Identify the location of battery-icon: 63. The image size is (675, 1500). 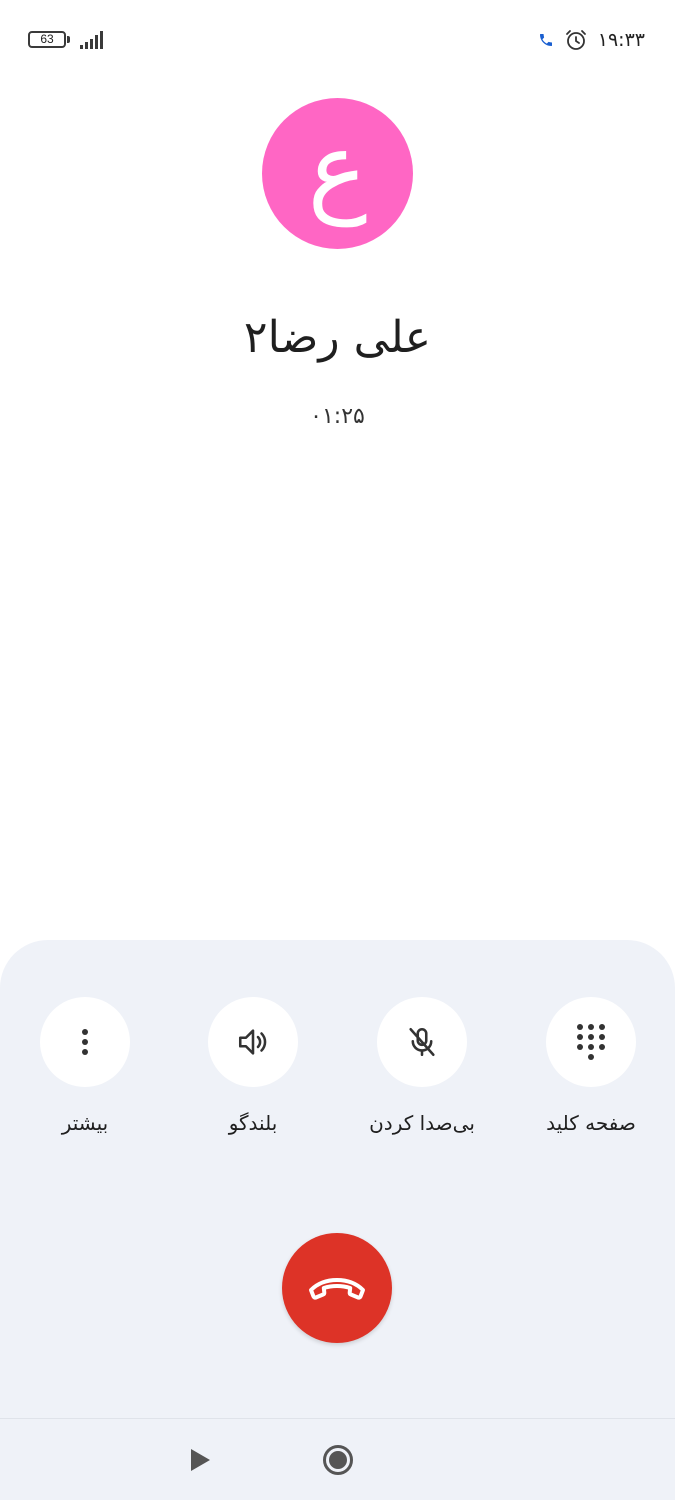
(49, 39).